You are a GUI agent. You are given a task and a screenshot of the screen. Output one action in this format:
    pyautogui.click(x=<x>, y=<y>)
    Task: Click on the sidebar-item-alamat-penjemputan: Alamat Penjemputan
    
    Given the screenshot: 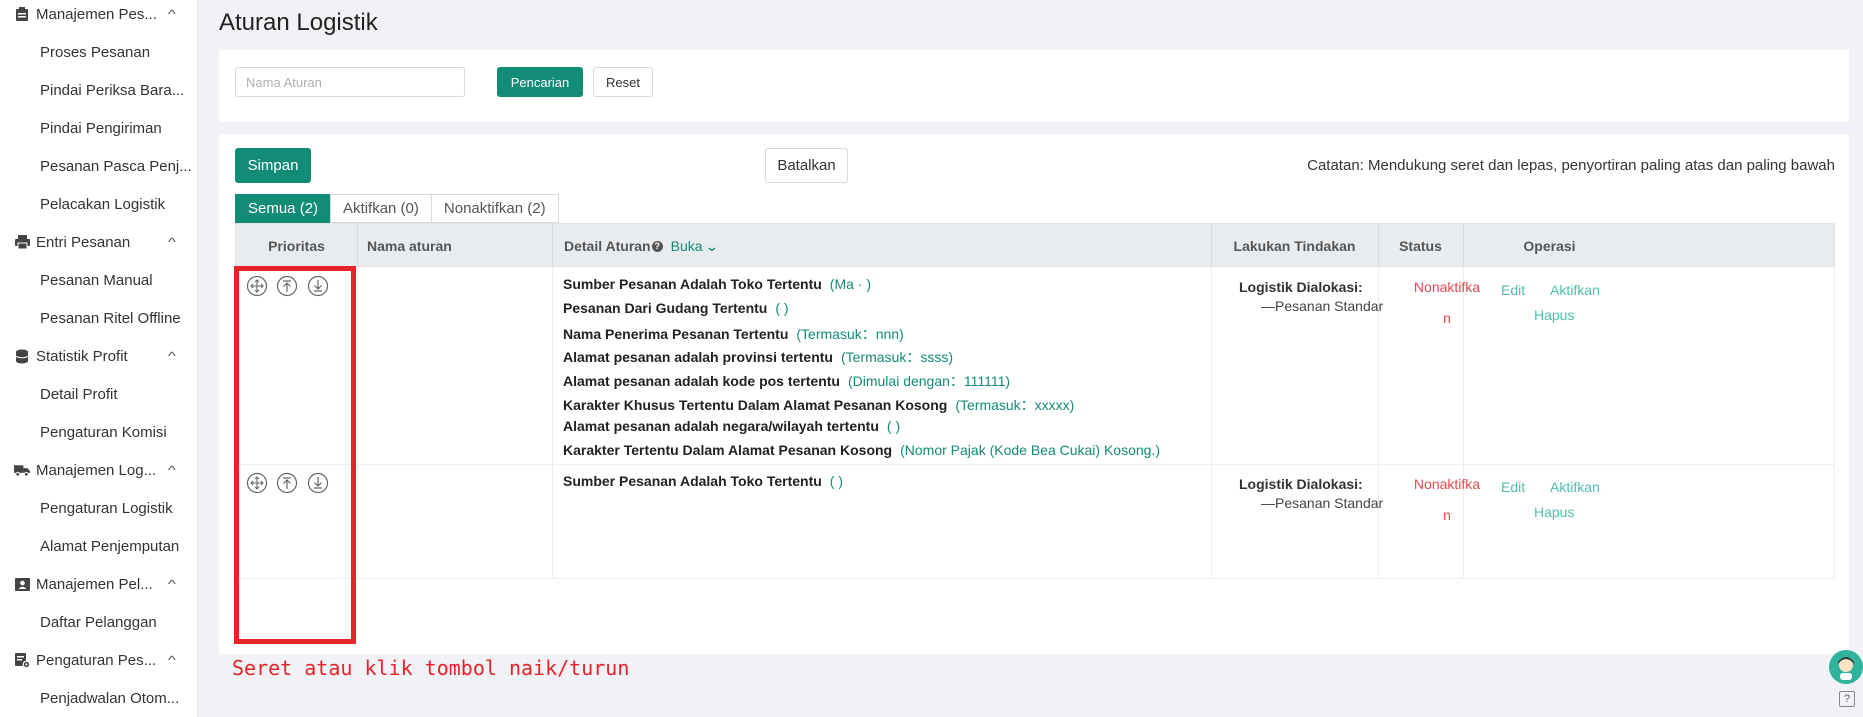 What is the action you would take?
    pyautogui.click(x=98, y=546)
    